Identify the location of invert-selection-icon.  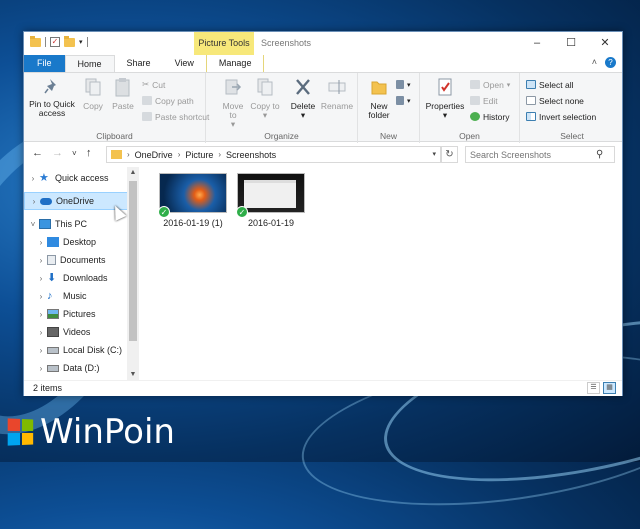
(531, 116).